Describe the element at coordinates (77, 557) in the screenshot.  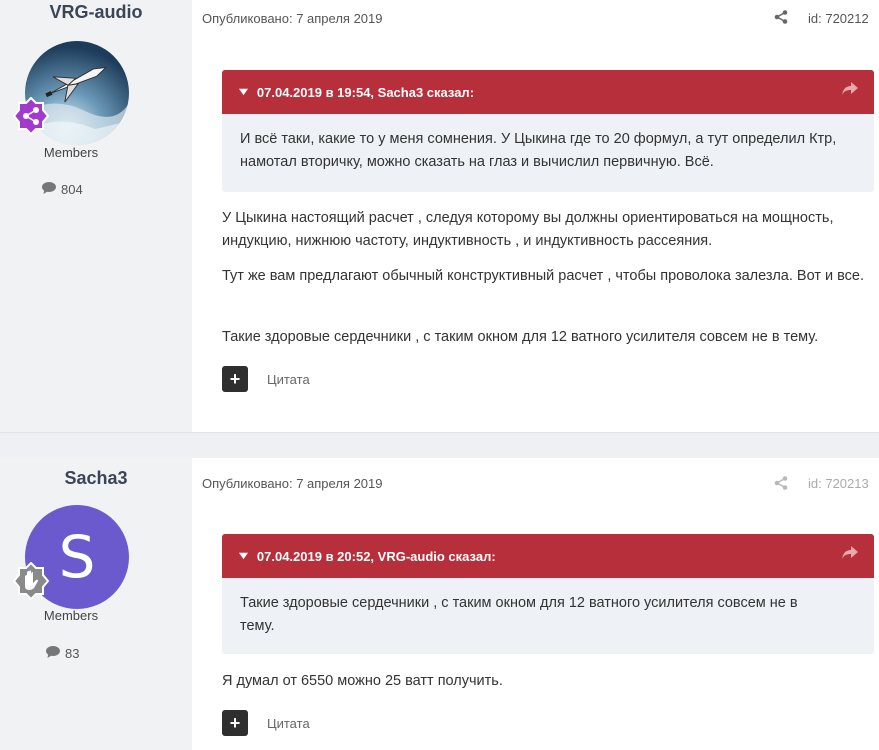
I see `avatar-letter: S` at that location.